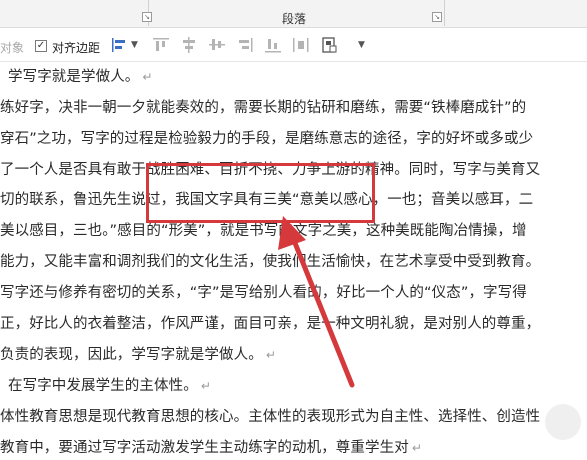  I want to click on align-middle-vertical-icon, so click(189, 45).